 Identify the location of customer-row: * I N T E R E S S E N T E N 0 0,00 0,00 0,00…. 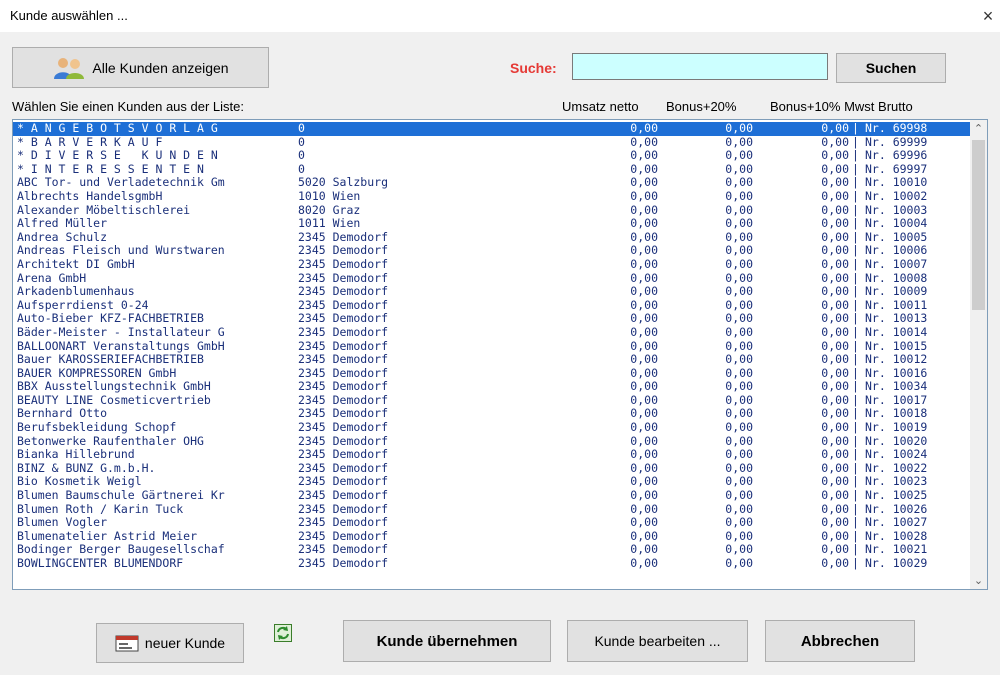
(492, 169).